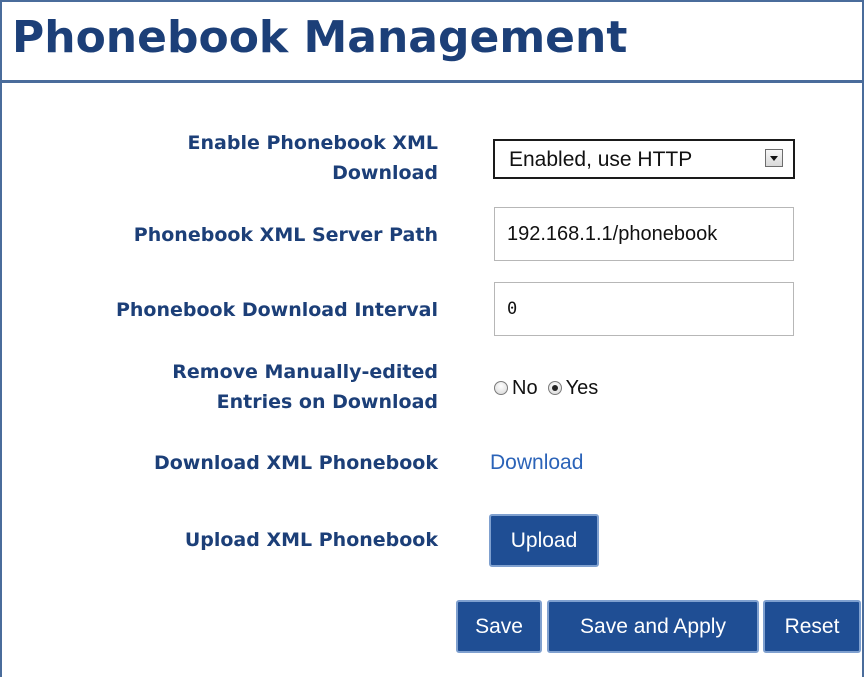 This screenshot has width=866, height=677. Describe the element at coordinates (582, 387) in the screenshot. I see `radio-yes-label: Yes` at that location.